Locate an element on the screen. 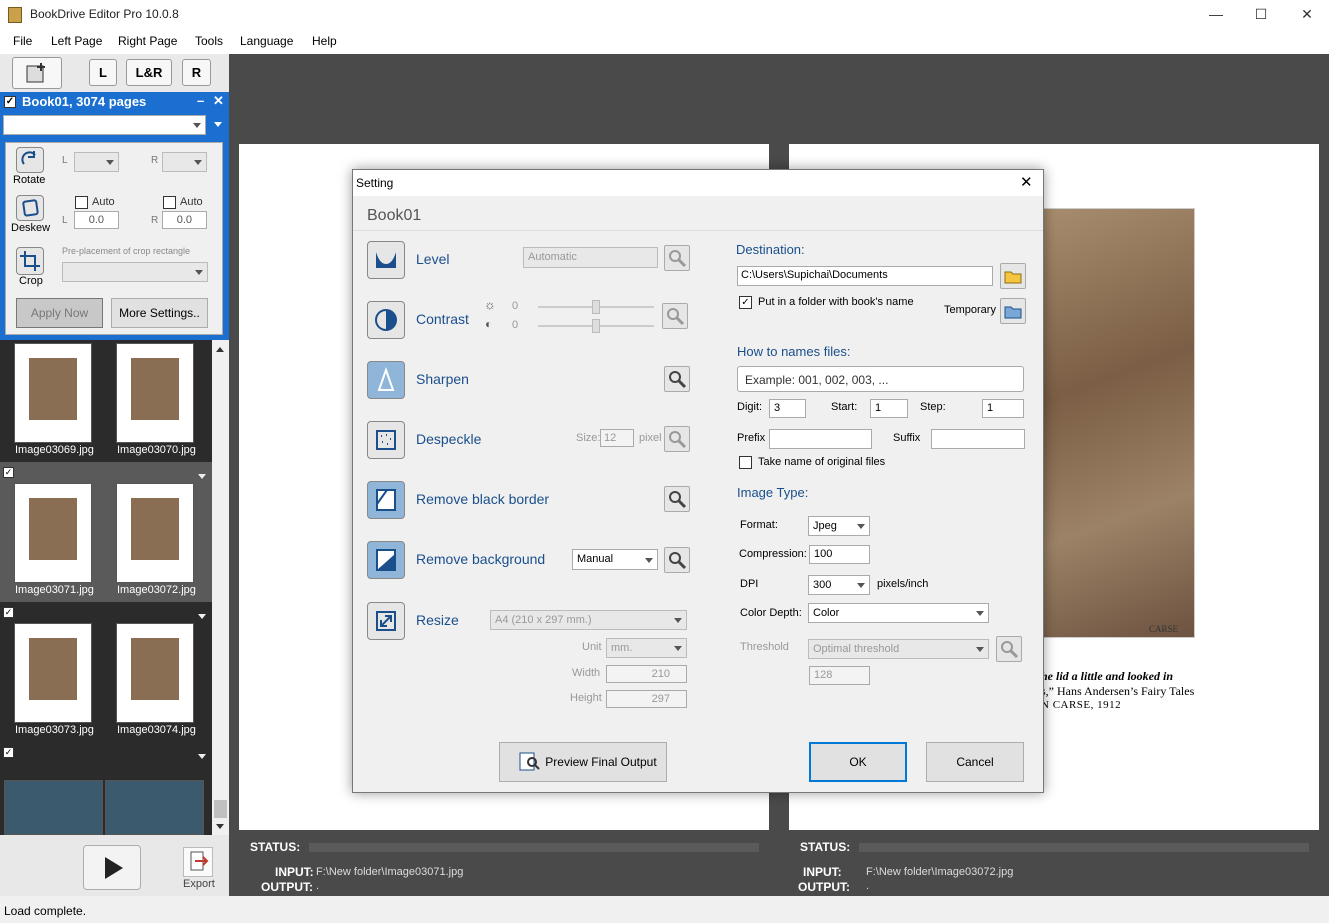 The image size is (1329, 923). maximize-icon: ☐ is located at coordinates (1261, 15).